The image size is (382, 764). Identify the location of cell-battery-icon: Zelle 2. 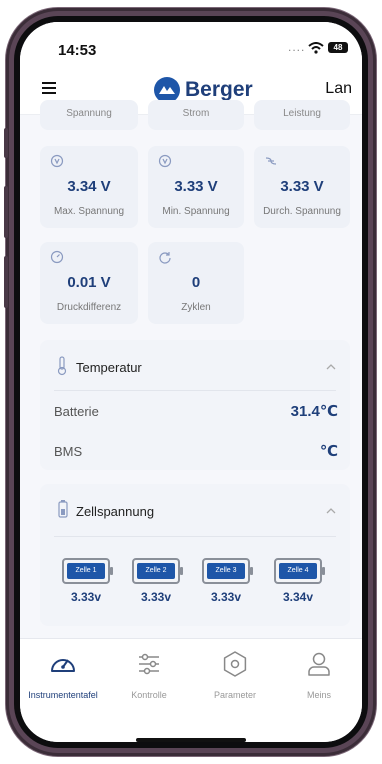
(157, 571).